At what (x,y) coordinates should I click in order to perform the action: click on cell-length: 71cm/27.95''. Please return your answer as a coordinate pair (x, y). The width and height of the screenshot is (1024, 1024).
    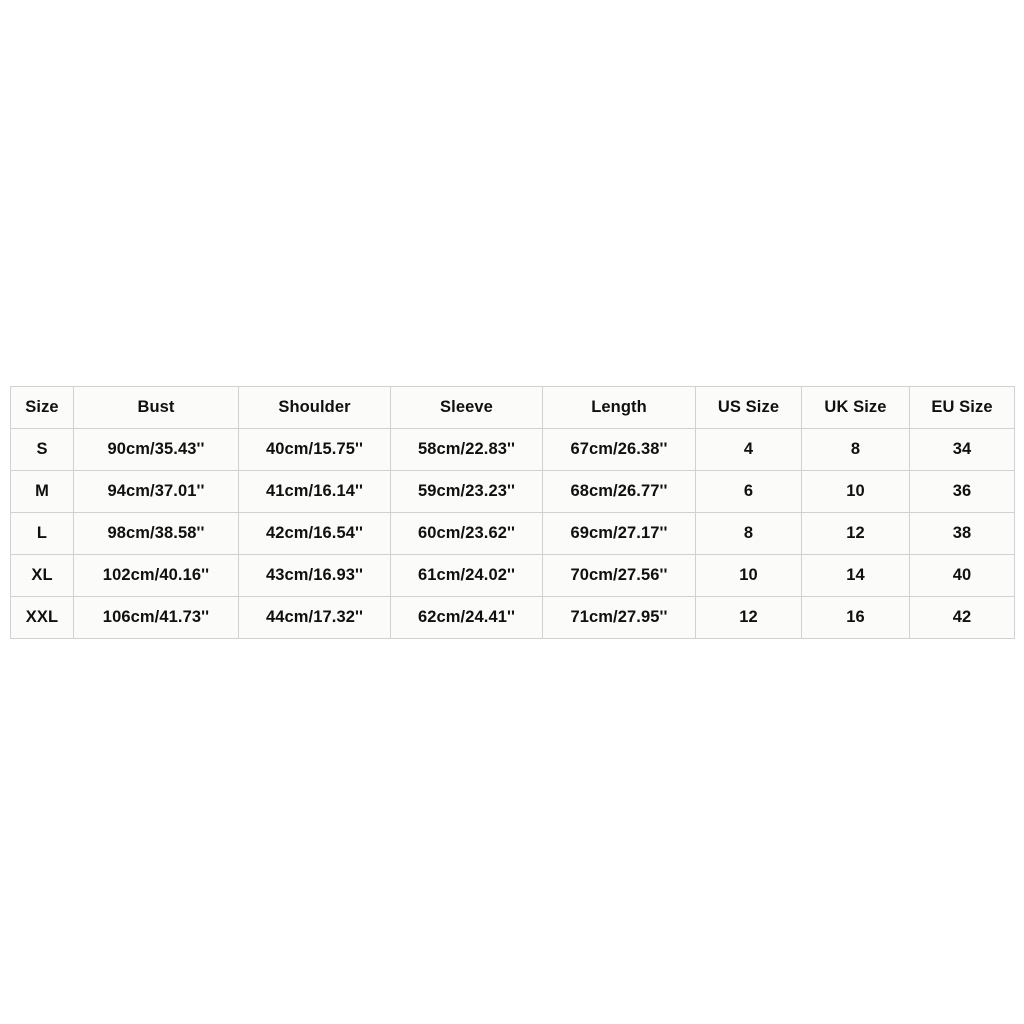
    Looking at the image, I should click on (619, 617).